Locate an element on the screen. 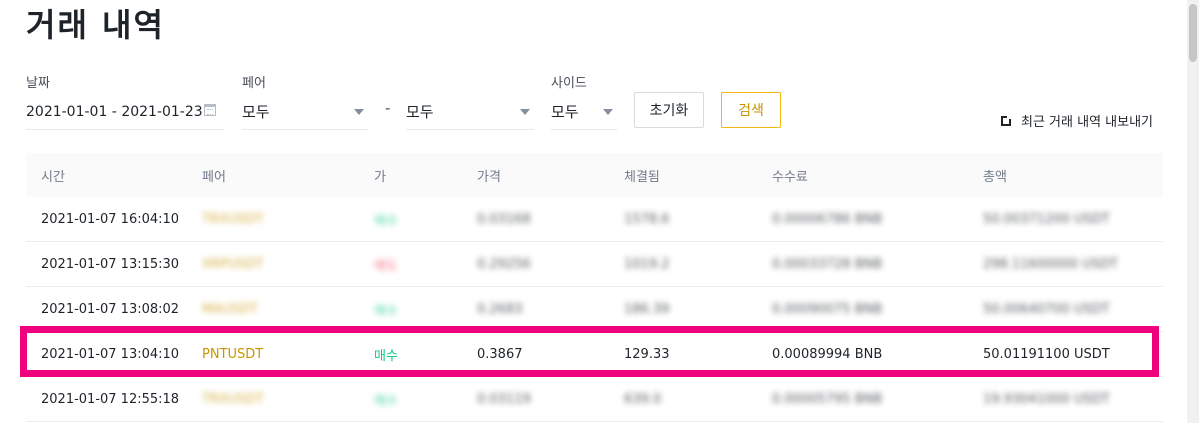  cell-time: 2021-01-07 12:55:18 is located at coordinates (110, 399).